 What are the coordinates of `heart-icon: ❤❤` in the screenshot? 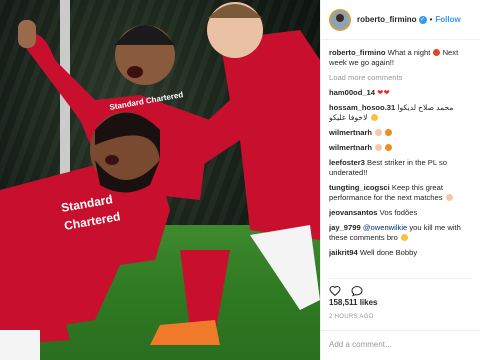 It's located at (383, 92).